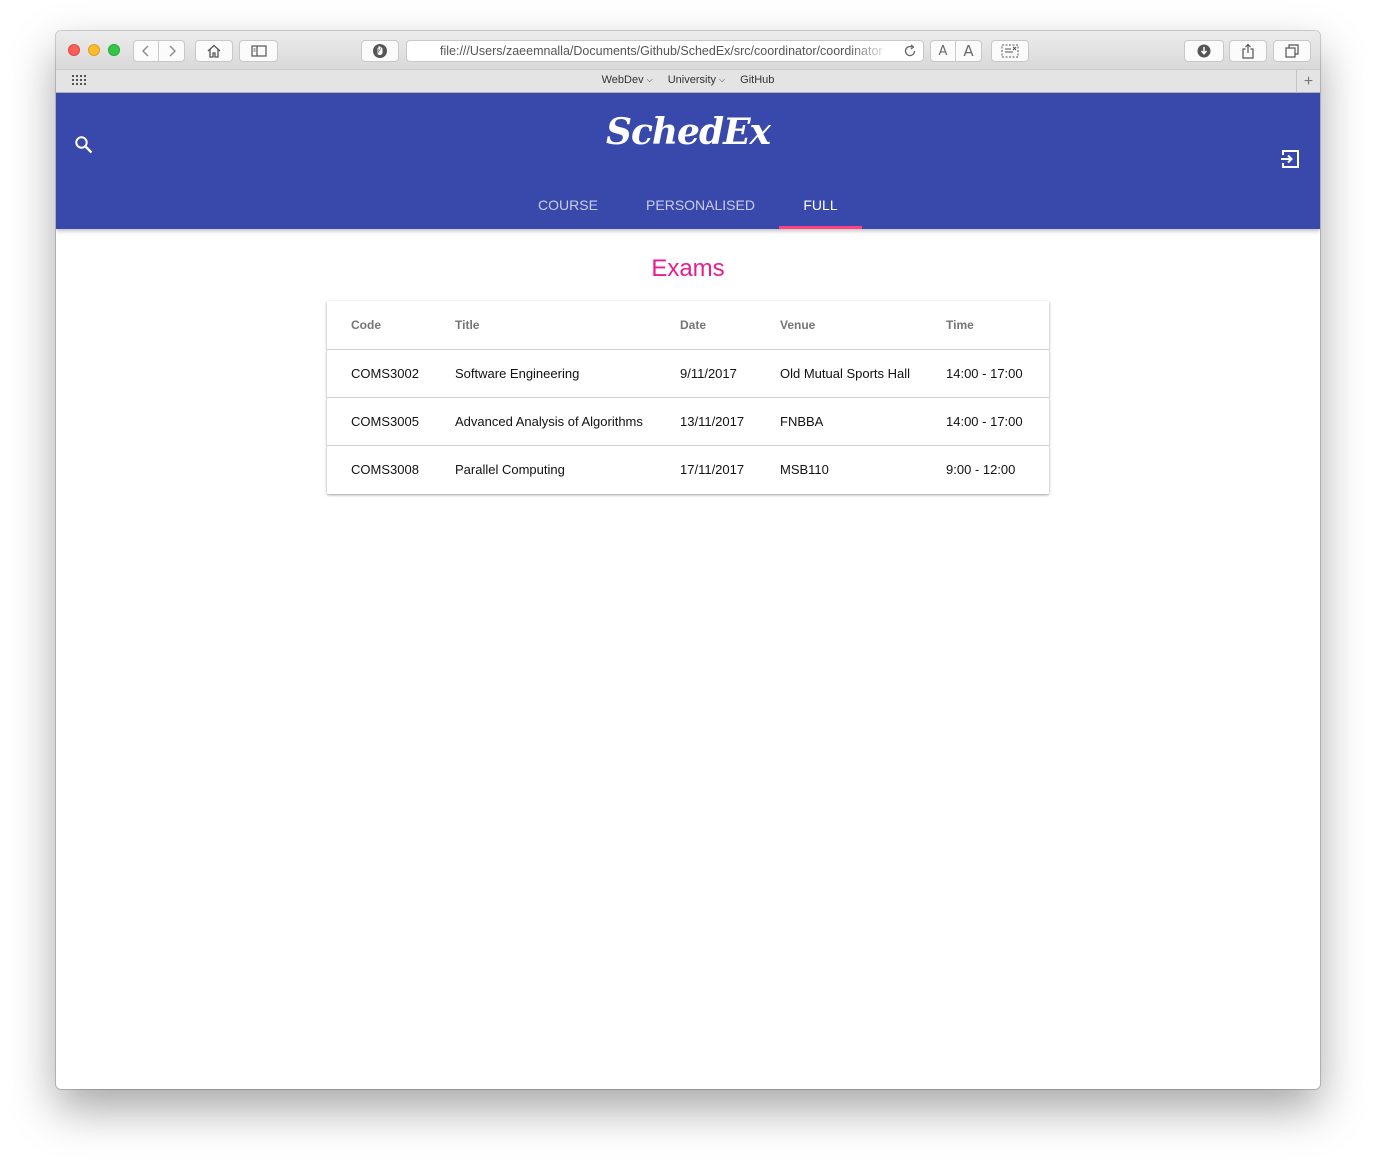  Describe the element at coordinates (1290, 159) in the screenshot. I see `logout-icon` at that location.